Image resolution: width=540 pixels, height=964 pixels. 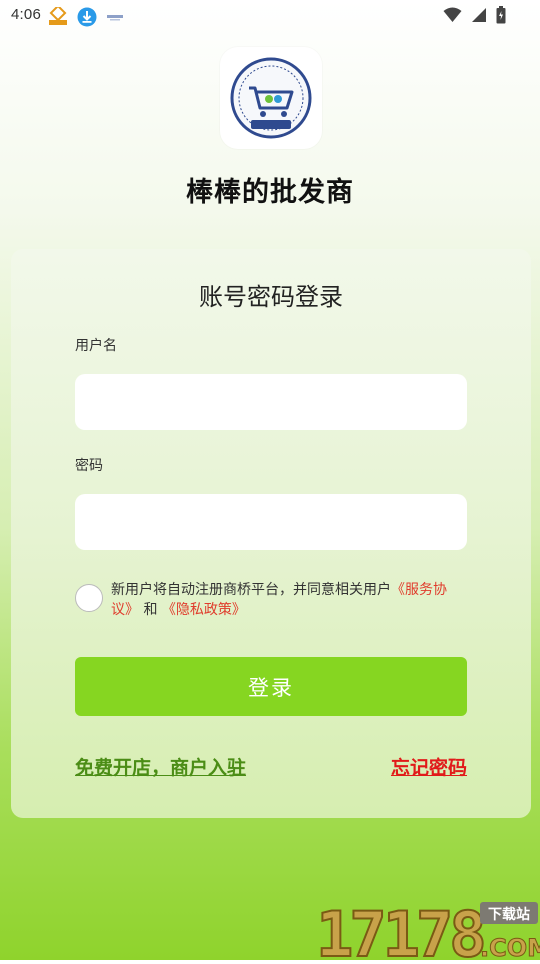 I want to click on agreement-and: 和, so click(x=150, y=610).